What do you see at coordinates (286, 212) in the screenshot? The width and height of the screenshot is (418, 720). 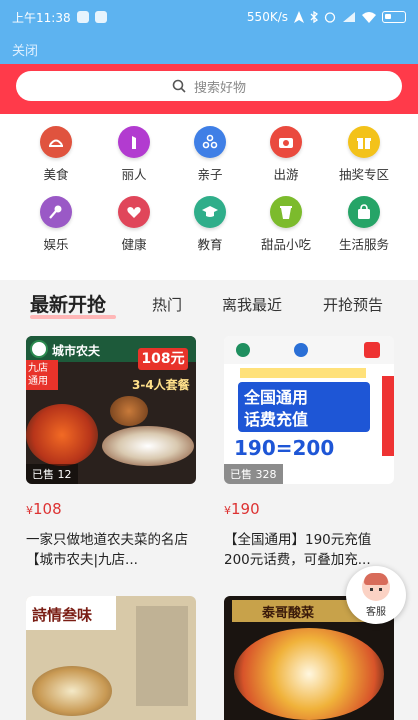 I see `cup-icon` at bounding box center [286, 212].